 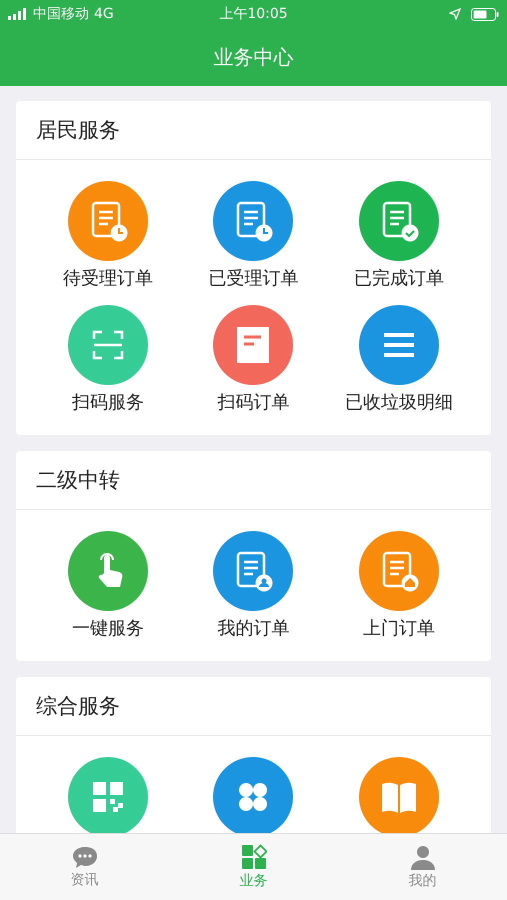 I want to click on service-label: 扫码订单, so click(x=253, y=403).